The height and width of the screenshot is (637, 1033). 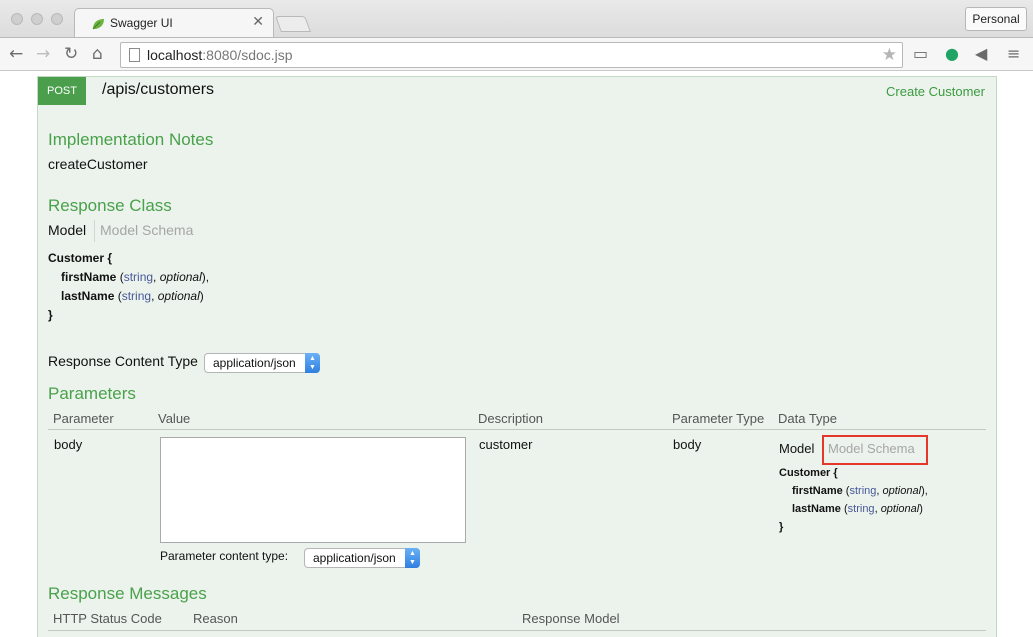 What do you see at coordinates (92, 393) in the screenshot?
I see `parameters-heading: Parameters` at bounding box center [92, 393].